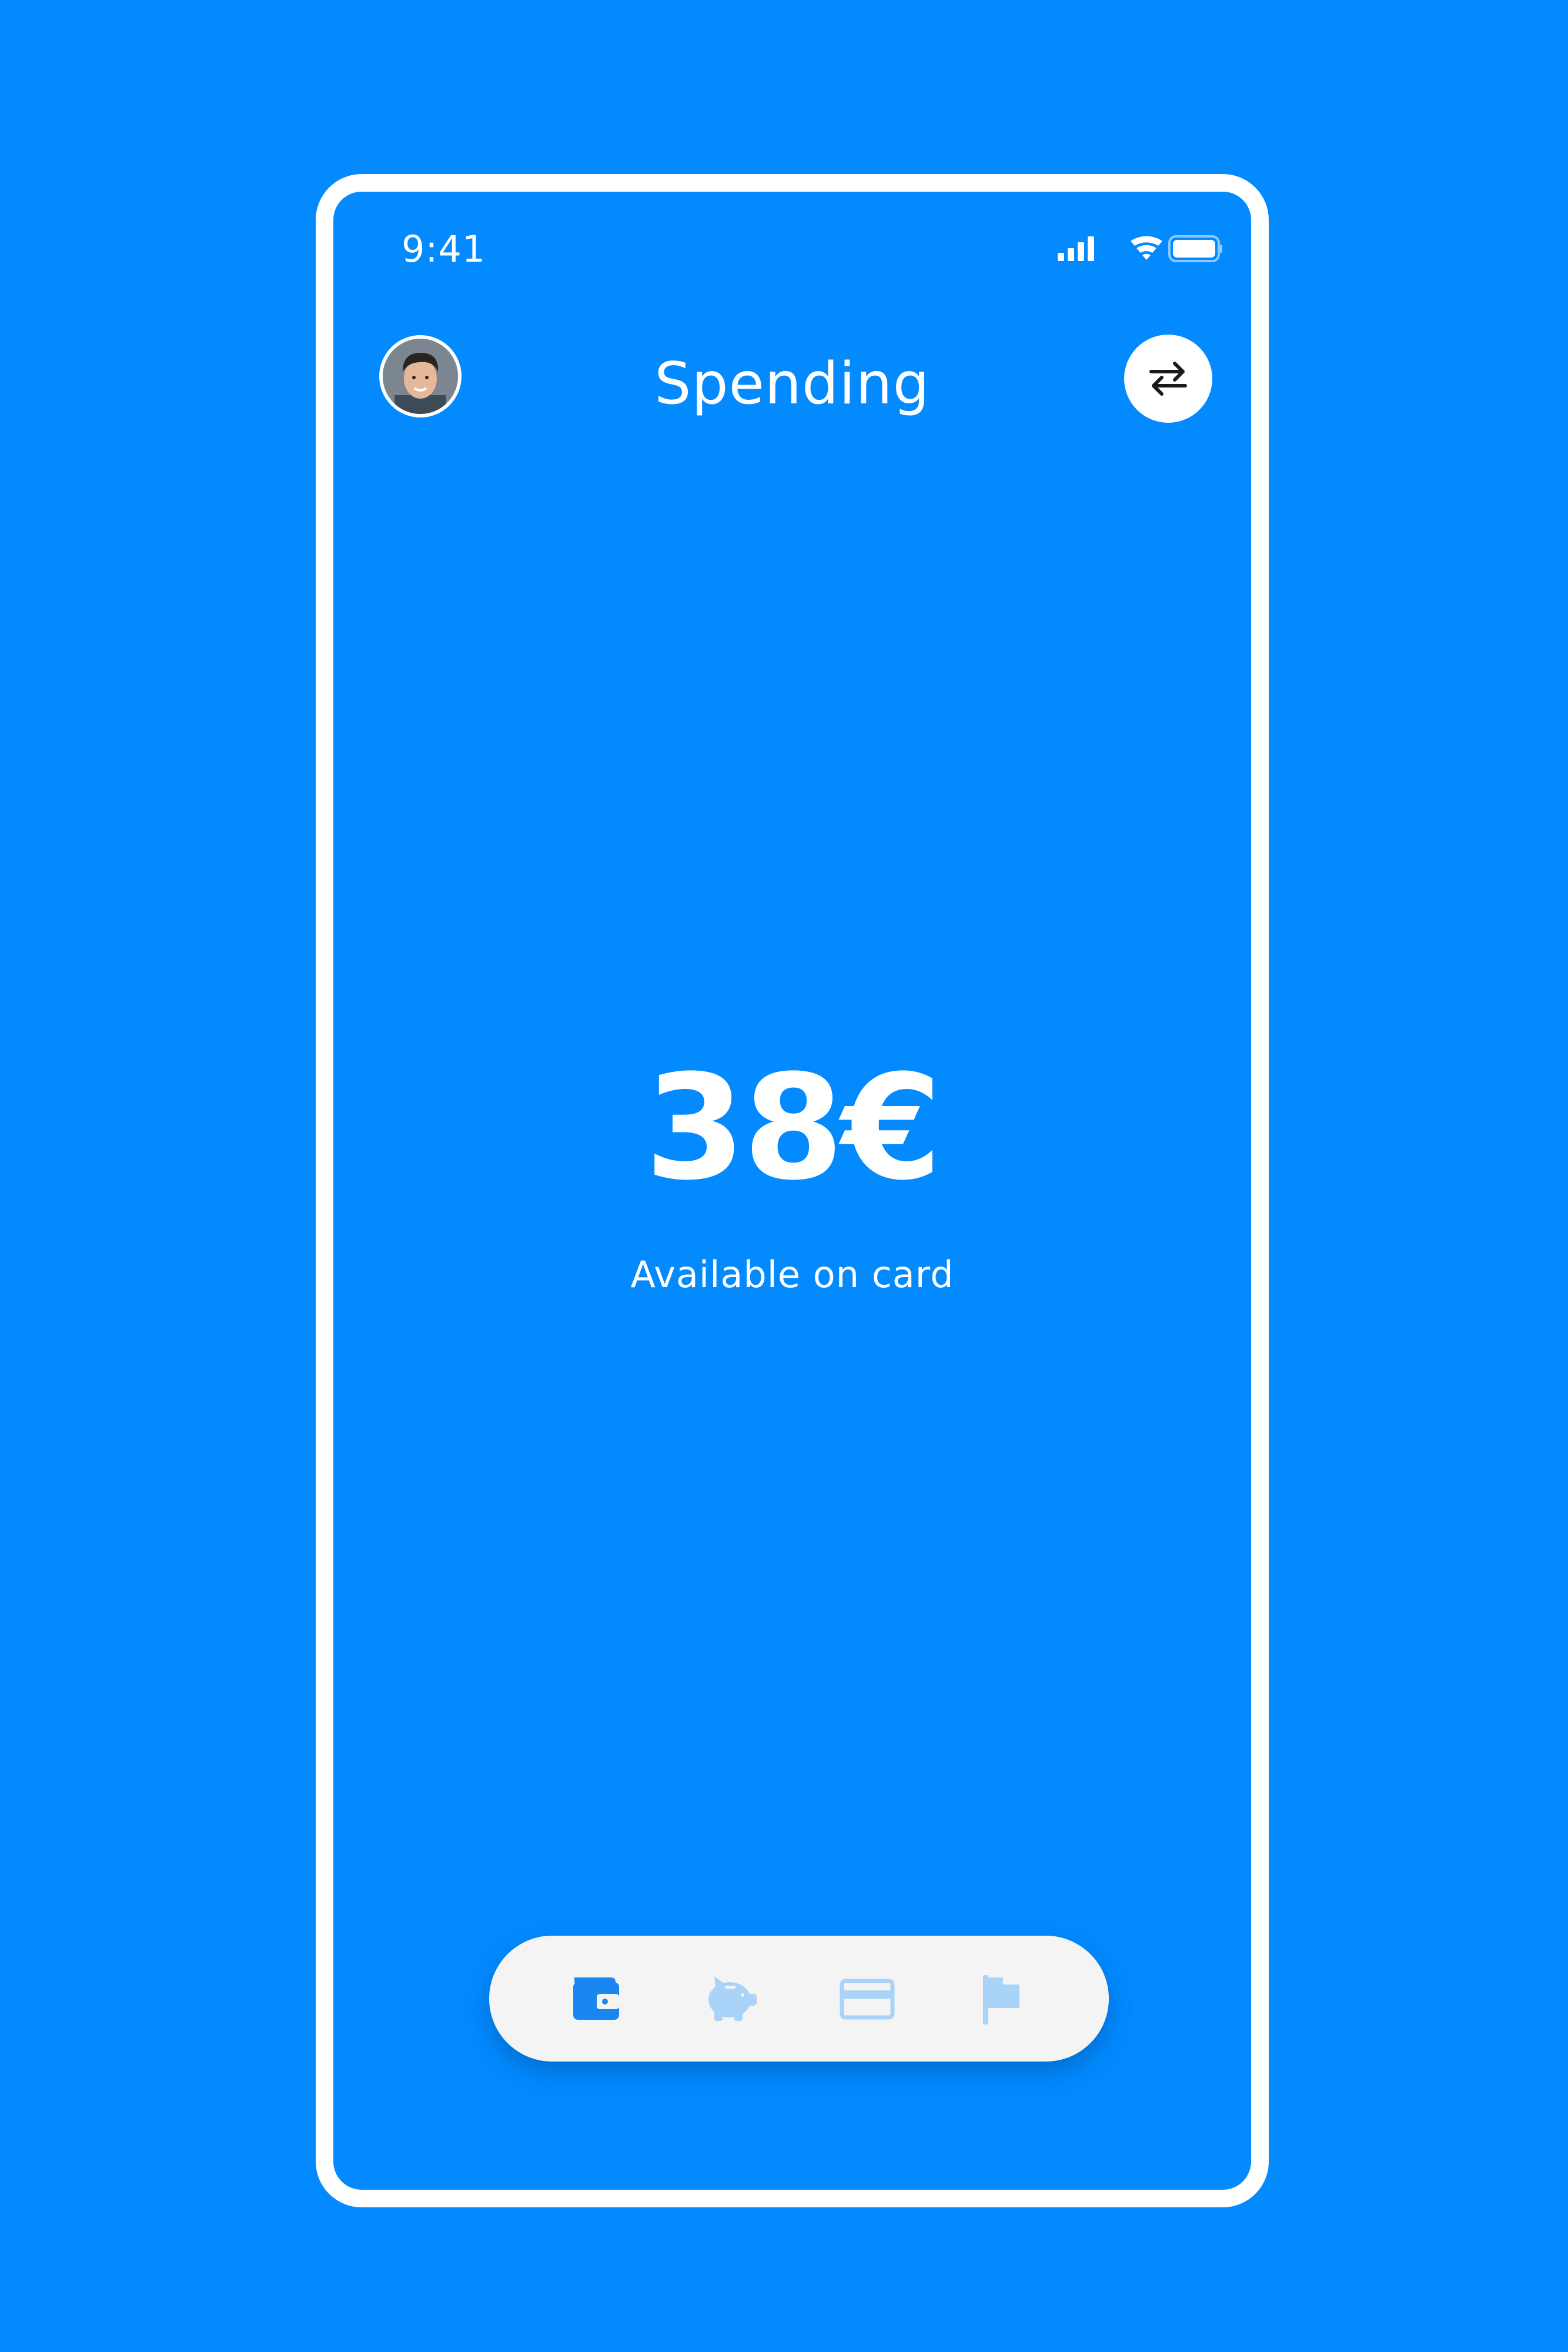 This screenshot has width=1568, height=2352. I want to click on swap-arrows-icon, so click(1168, 379).